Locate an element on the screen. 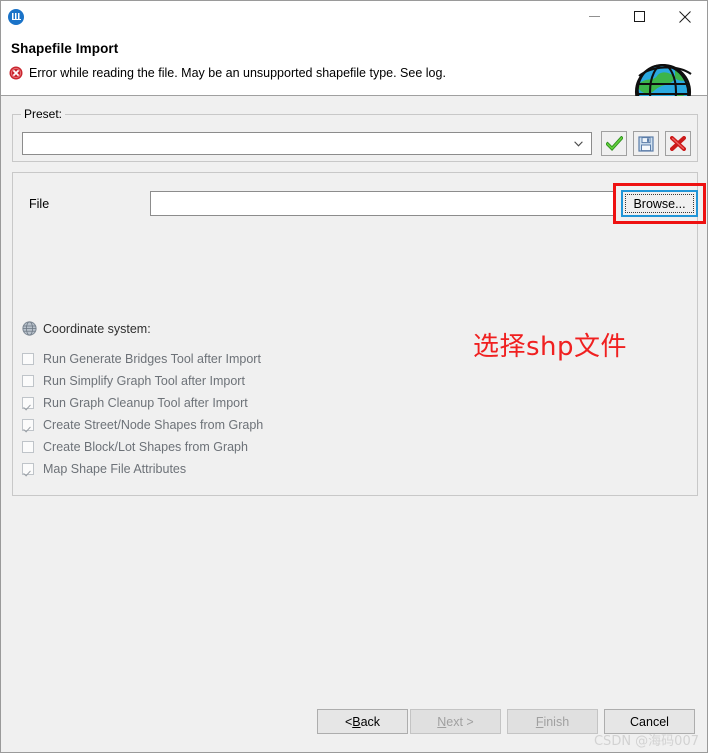 Image resolution: width=708 pixels, height=753 pixels. option-label: Run Simplify Graph Tool after Import is located at coordinates (144, 381).